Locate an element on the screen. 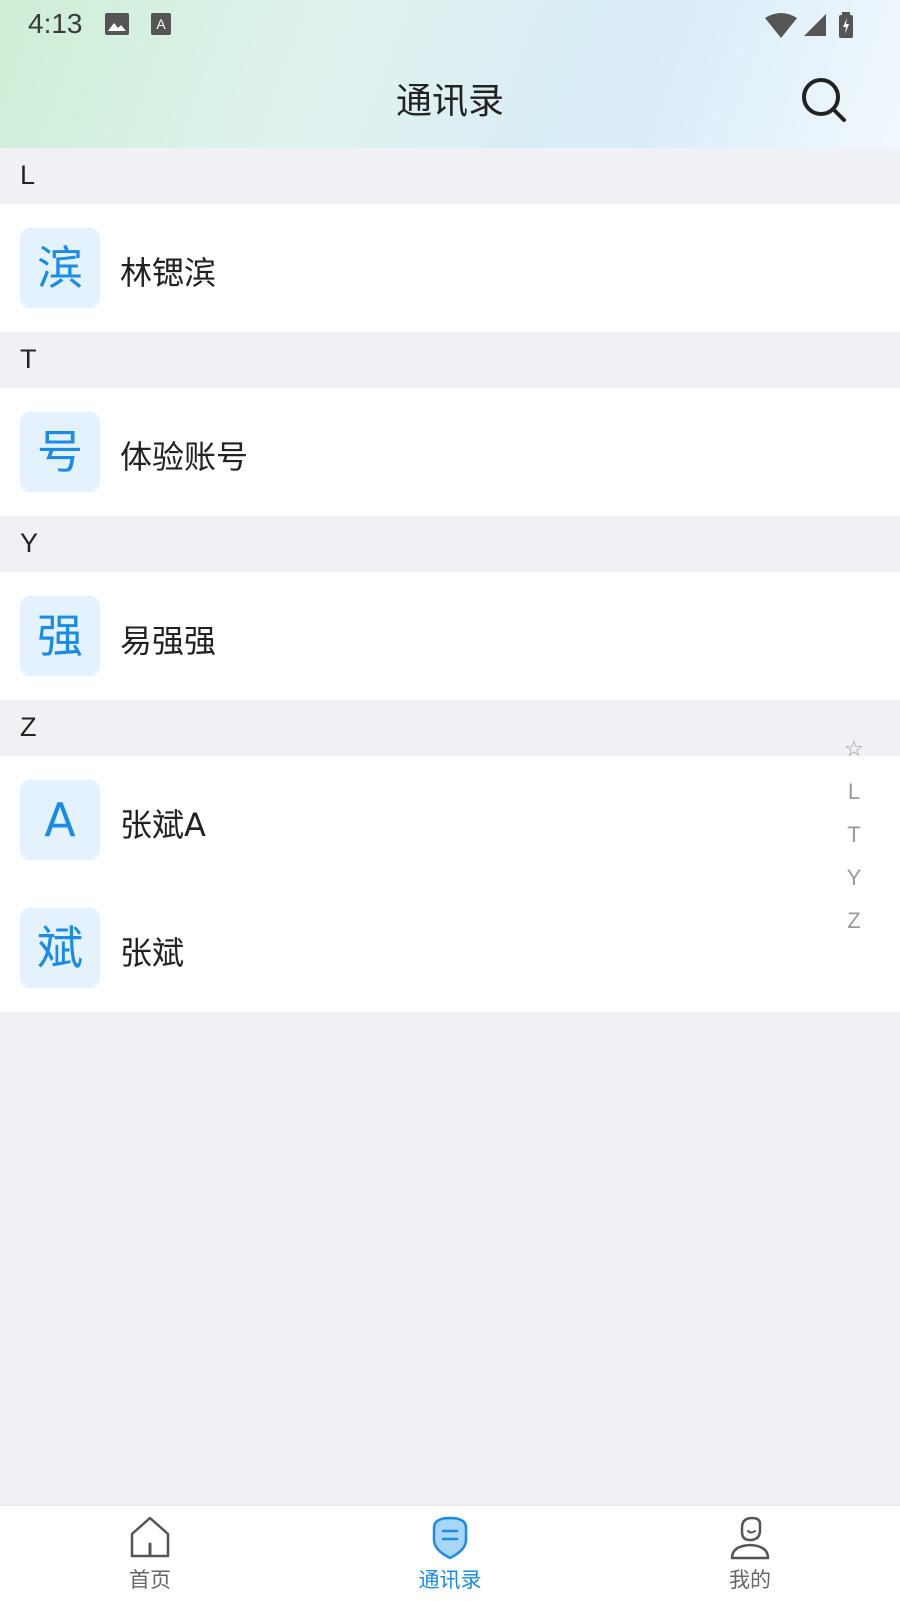 The height and width of the screenshot is (1601, 900). section-header-y: Y is located at coordinates (450, 544).